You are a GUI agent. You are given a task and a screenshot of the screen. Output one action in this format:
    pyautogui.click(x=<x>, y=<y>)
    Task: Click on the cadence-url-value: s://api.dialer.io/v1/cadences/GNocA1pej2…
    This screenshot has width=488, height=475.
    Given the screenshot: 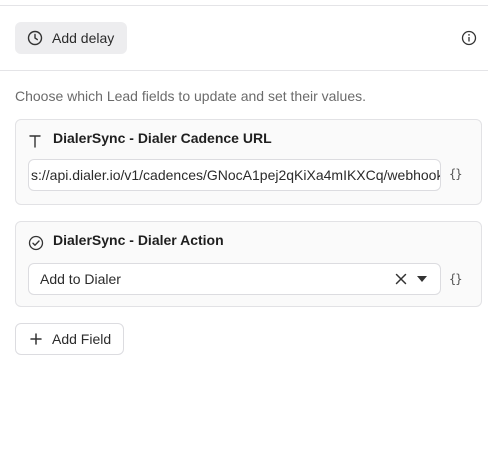 What is the action you would take?
    pyautogui.click(x=236, y=175)
    